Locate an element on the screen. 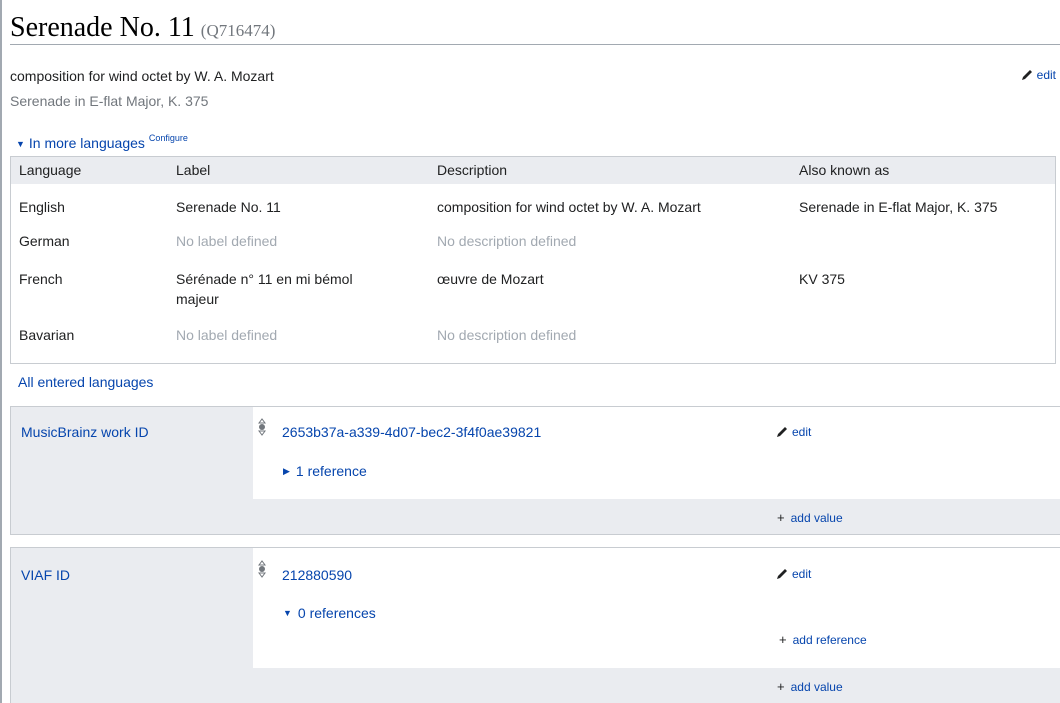 This screenshot has width=1060, height=703. page-left-border is located at coordinates (1, 351).